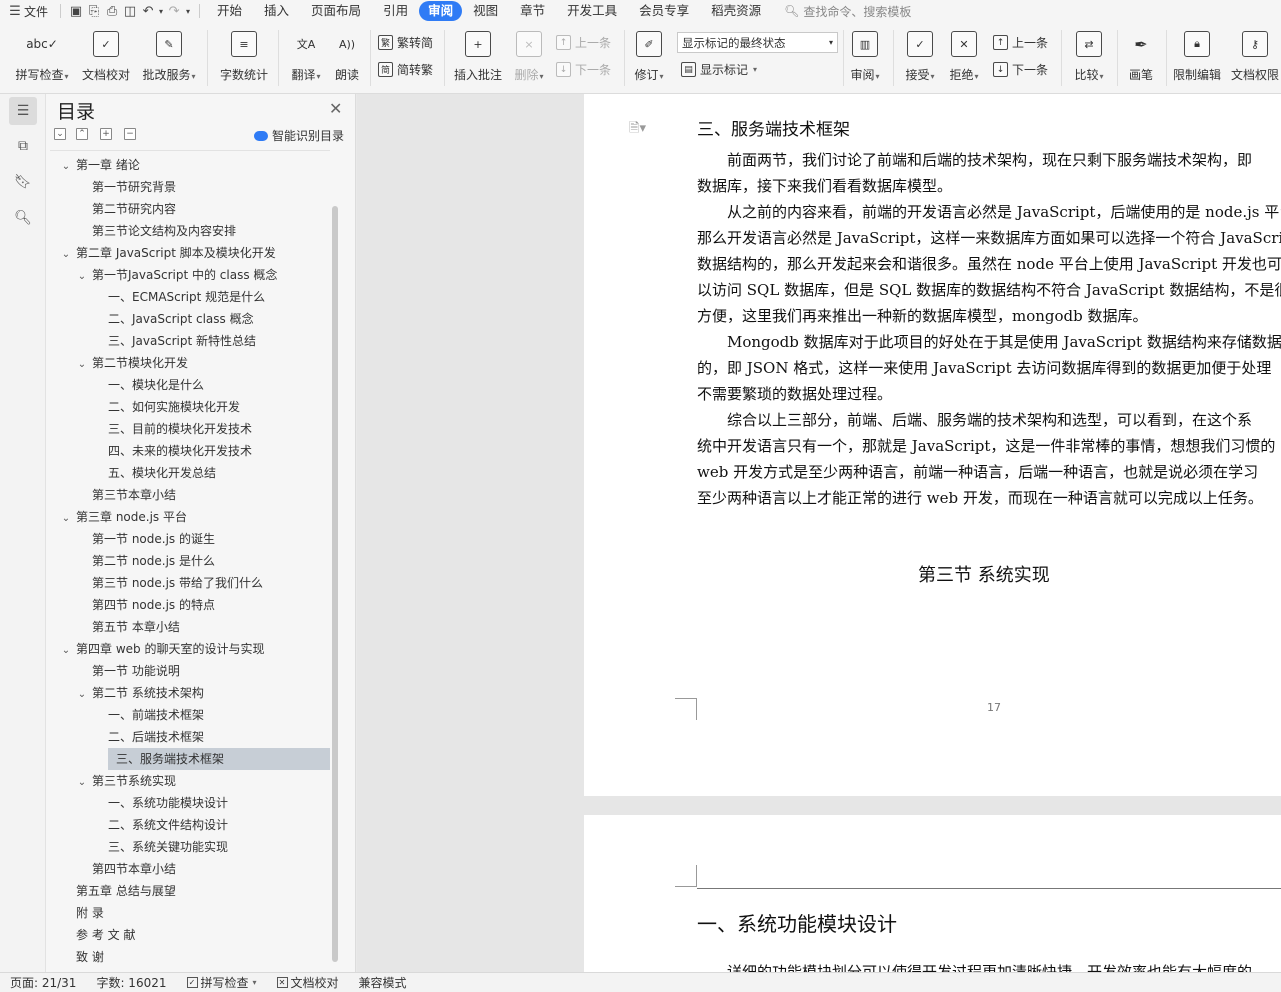 This screenshot has width=1281, height=992. What do you see at coordinates (23, 146) in the screenshot?
I see `chapter-nav-icon: ⧉` at bounding box center [23, 146].